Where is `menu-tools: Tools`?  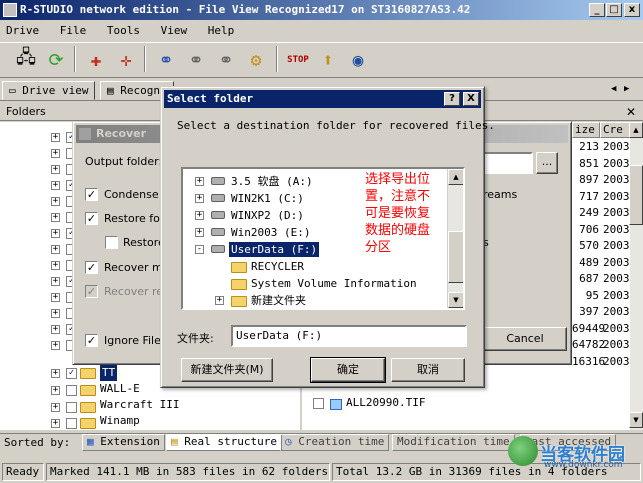
menu-tools: Tools is located at coordinates (123, 30).